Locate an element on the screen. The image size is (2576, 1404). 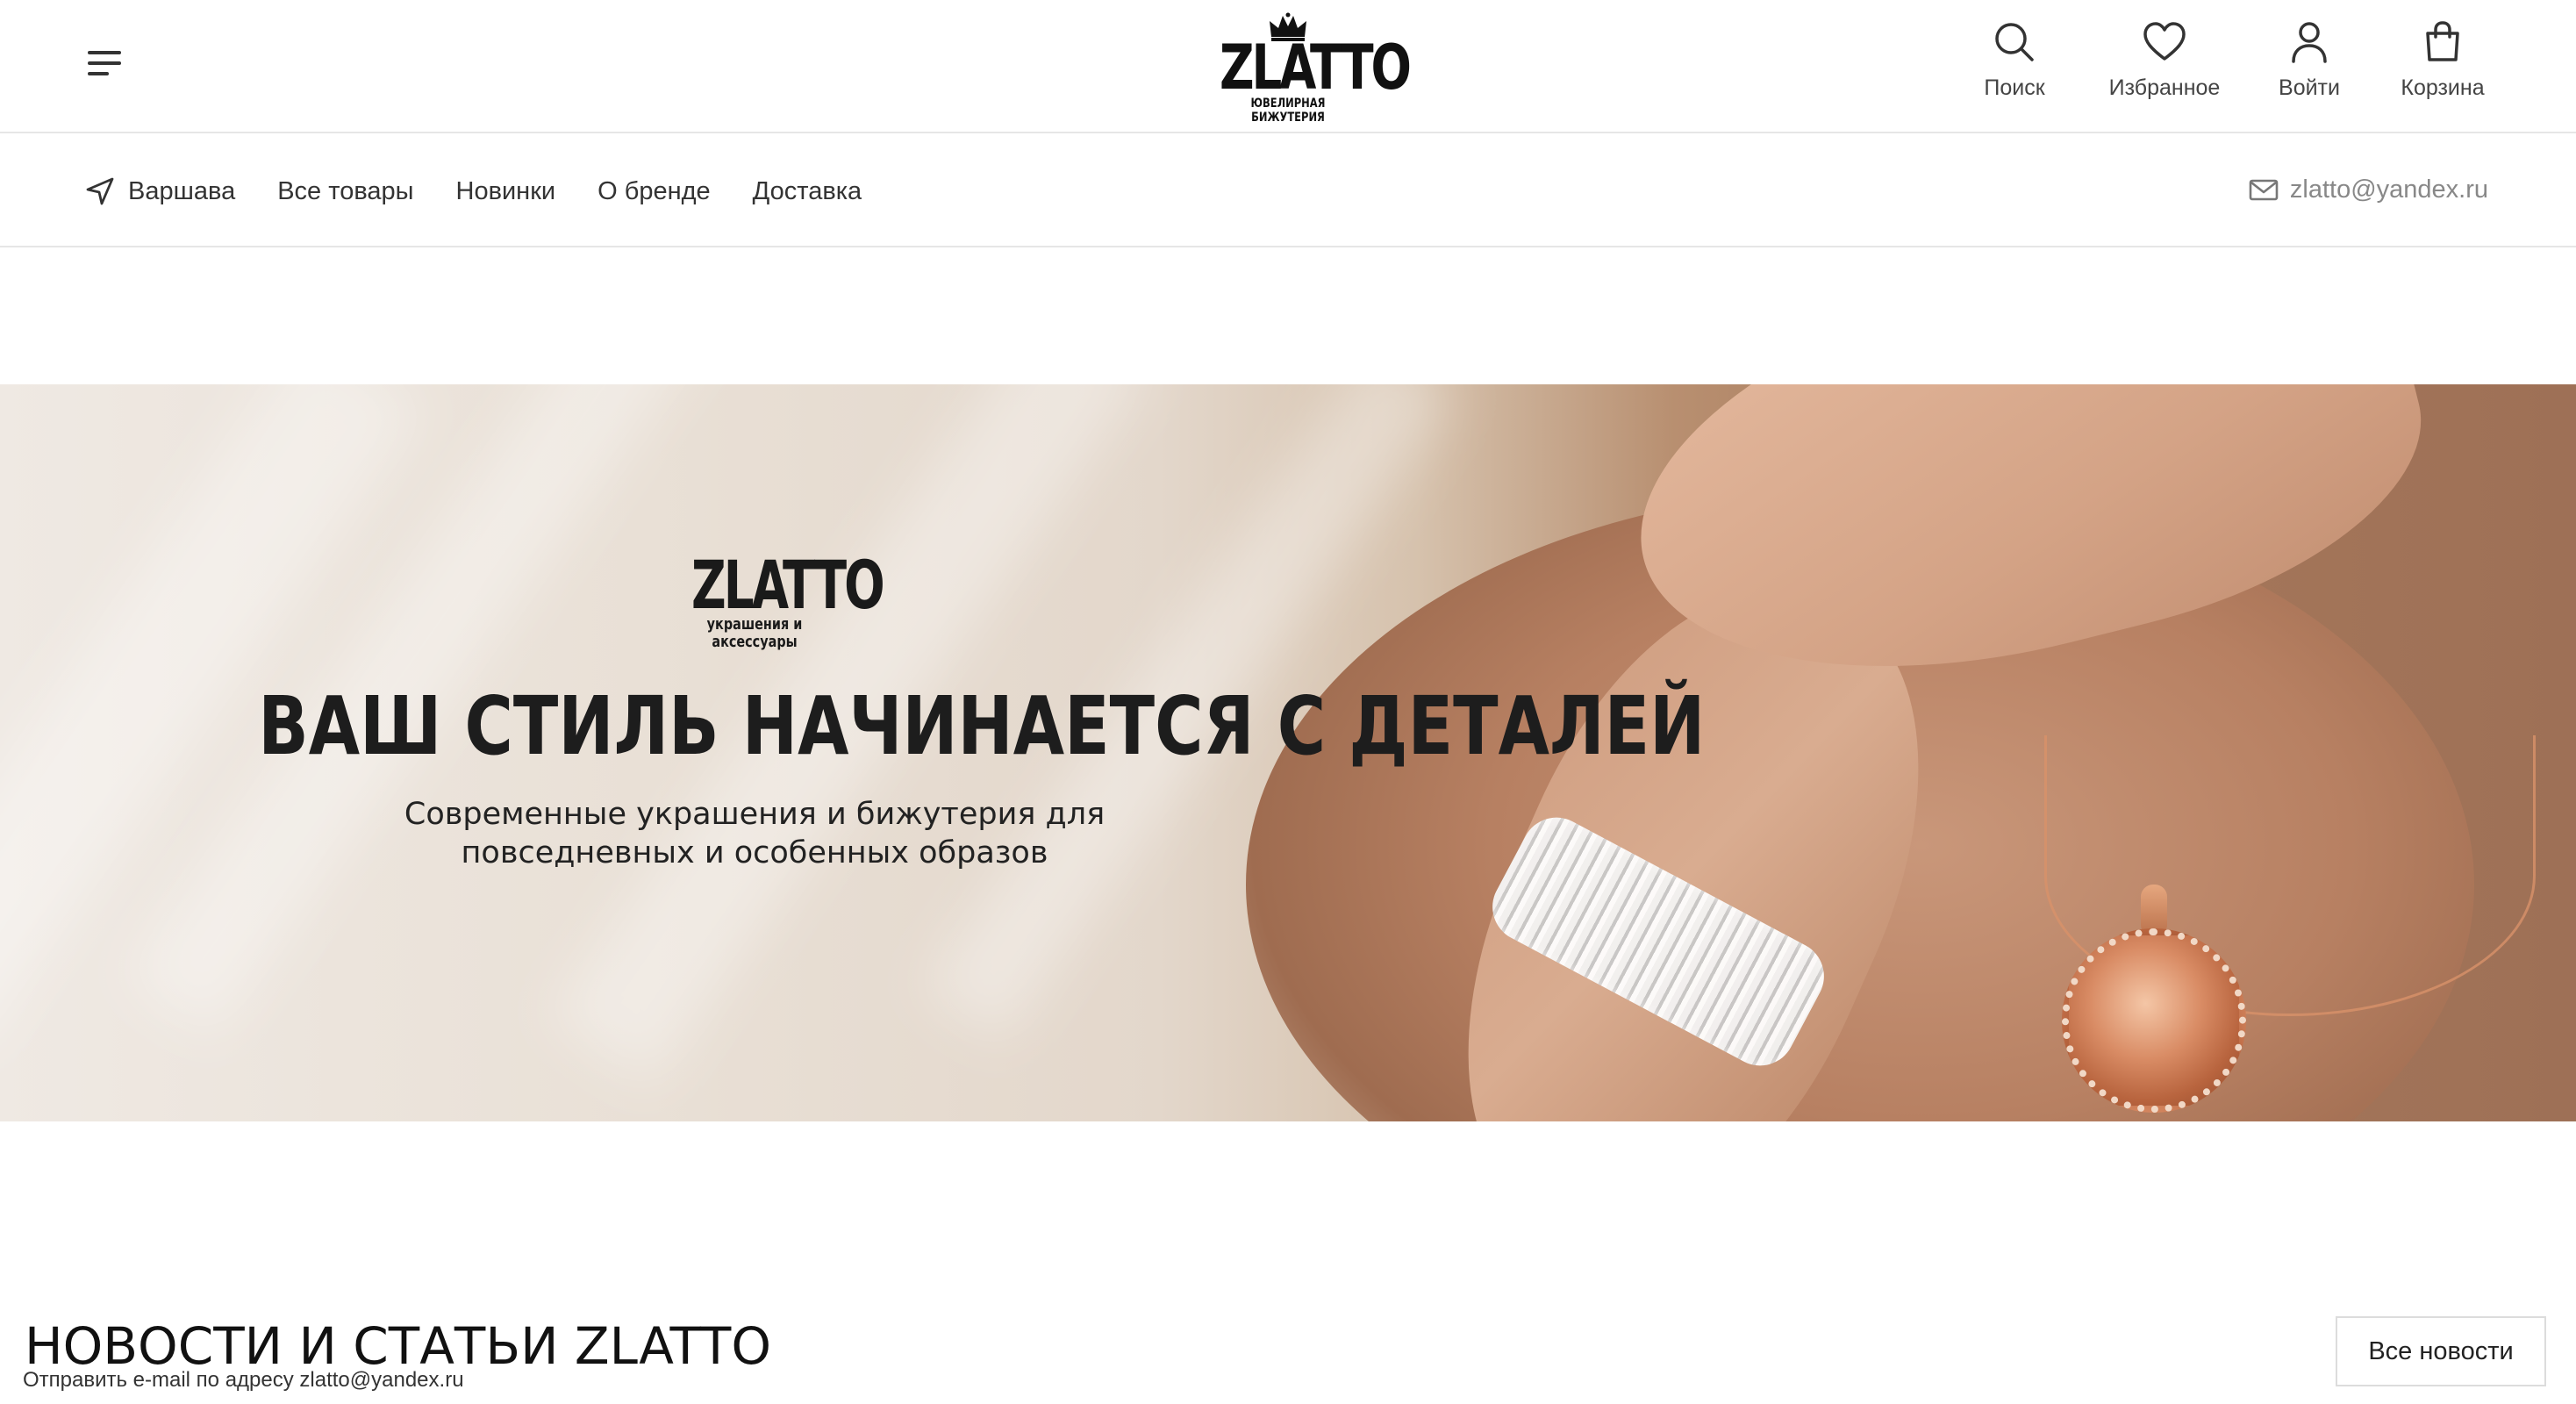
menu-burger-icon is located at coordinates (106, 63).